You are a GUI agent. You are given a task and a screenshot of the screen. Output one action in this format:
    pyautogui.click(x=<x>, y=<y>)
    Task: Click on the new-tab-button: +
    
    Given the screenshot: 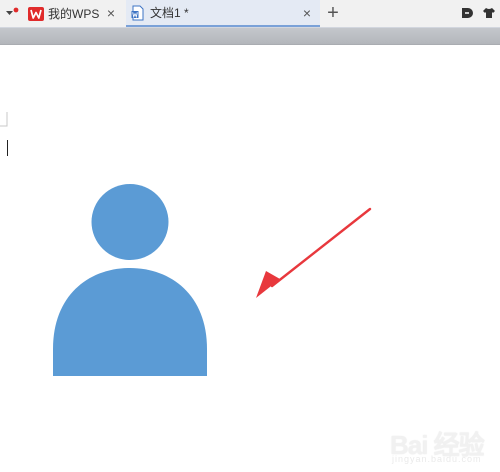 What is the action you would take?
    pyautogui.click(x=333, y=13)
    